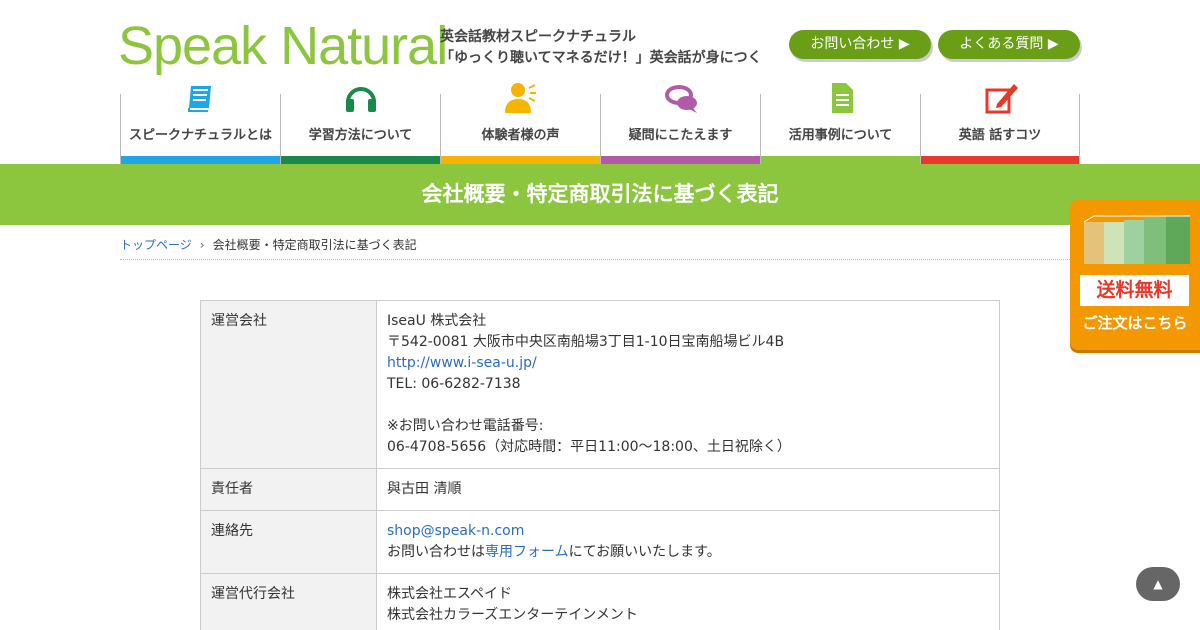 Image resolution: width=1200 pixels, height=630 pixels. What do you see at coordinates (680, 135) in the screenshot?
I see `nav-label-faq: 疑問にこたえます` at bounding box center [680, 135].